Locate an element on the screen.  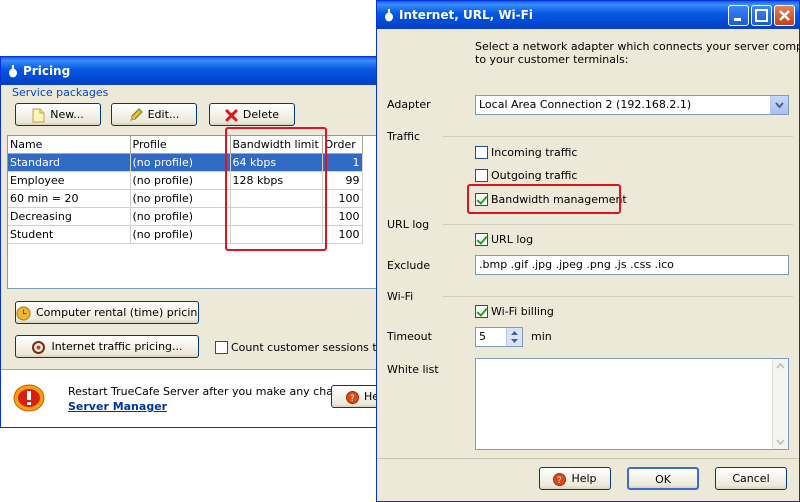
col-header-profile: Profile is located at coordinates (180, 145).